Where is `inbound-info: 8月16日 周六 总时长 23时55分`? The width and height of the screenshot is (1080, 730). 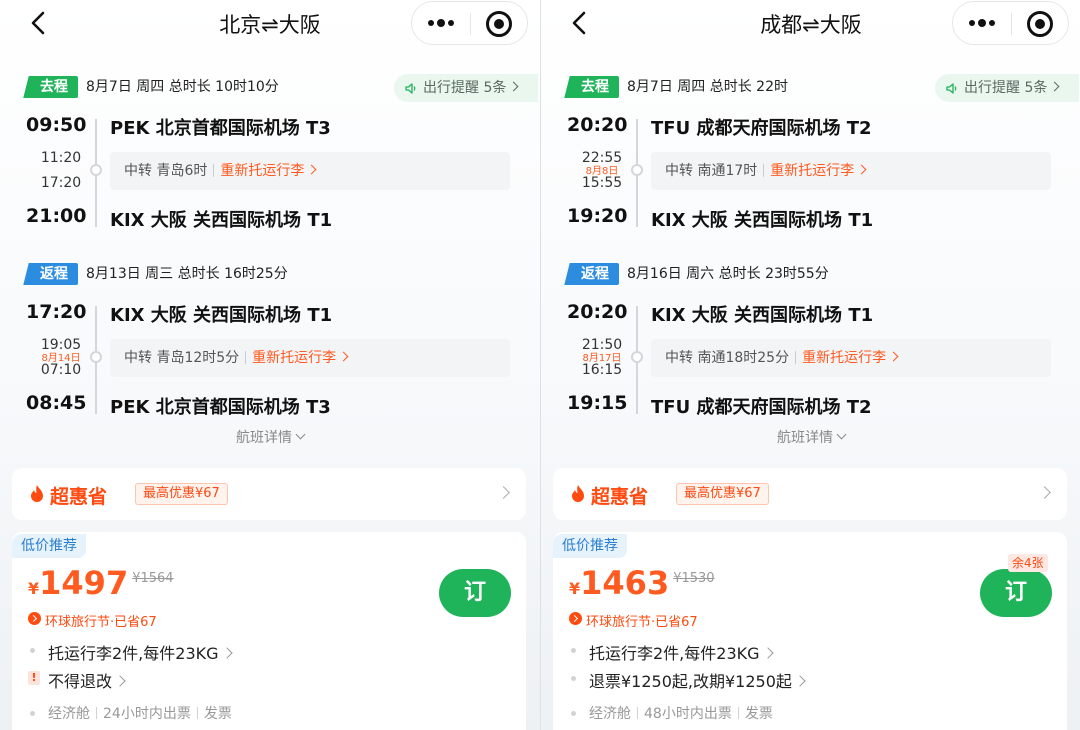 inbound-info: 8月16日 周六 总时长 23时55分 is located at coordinates (728, 274).